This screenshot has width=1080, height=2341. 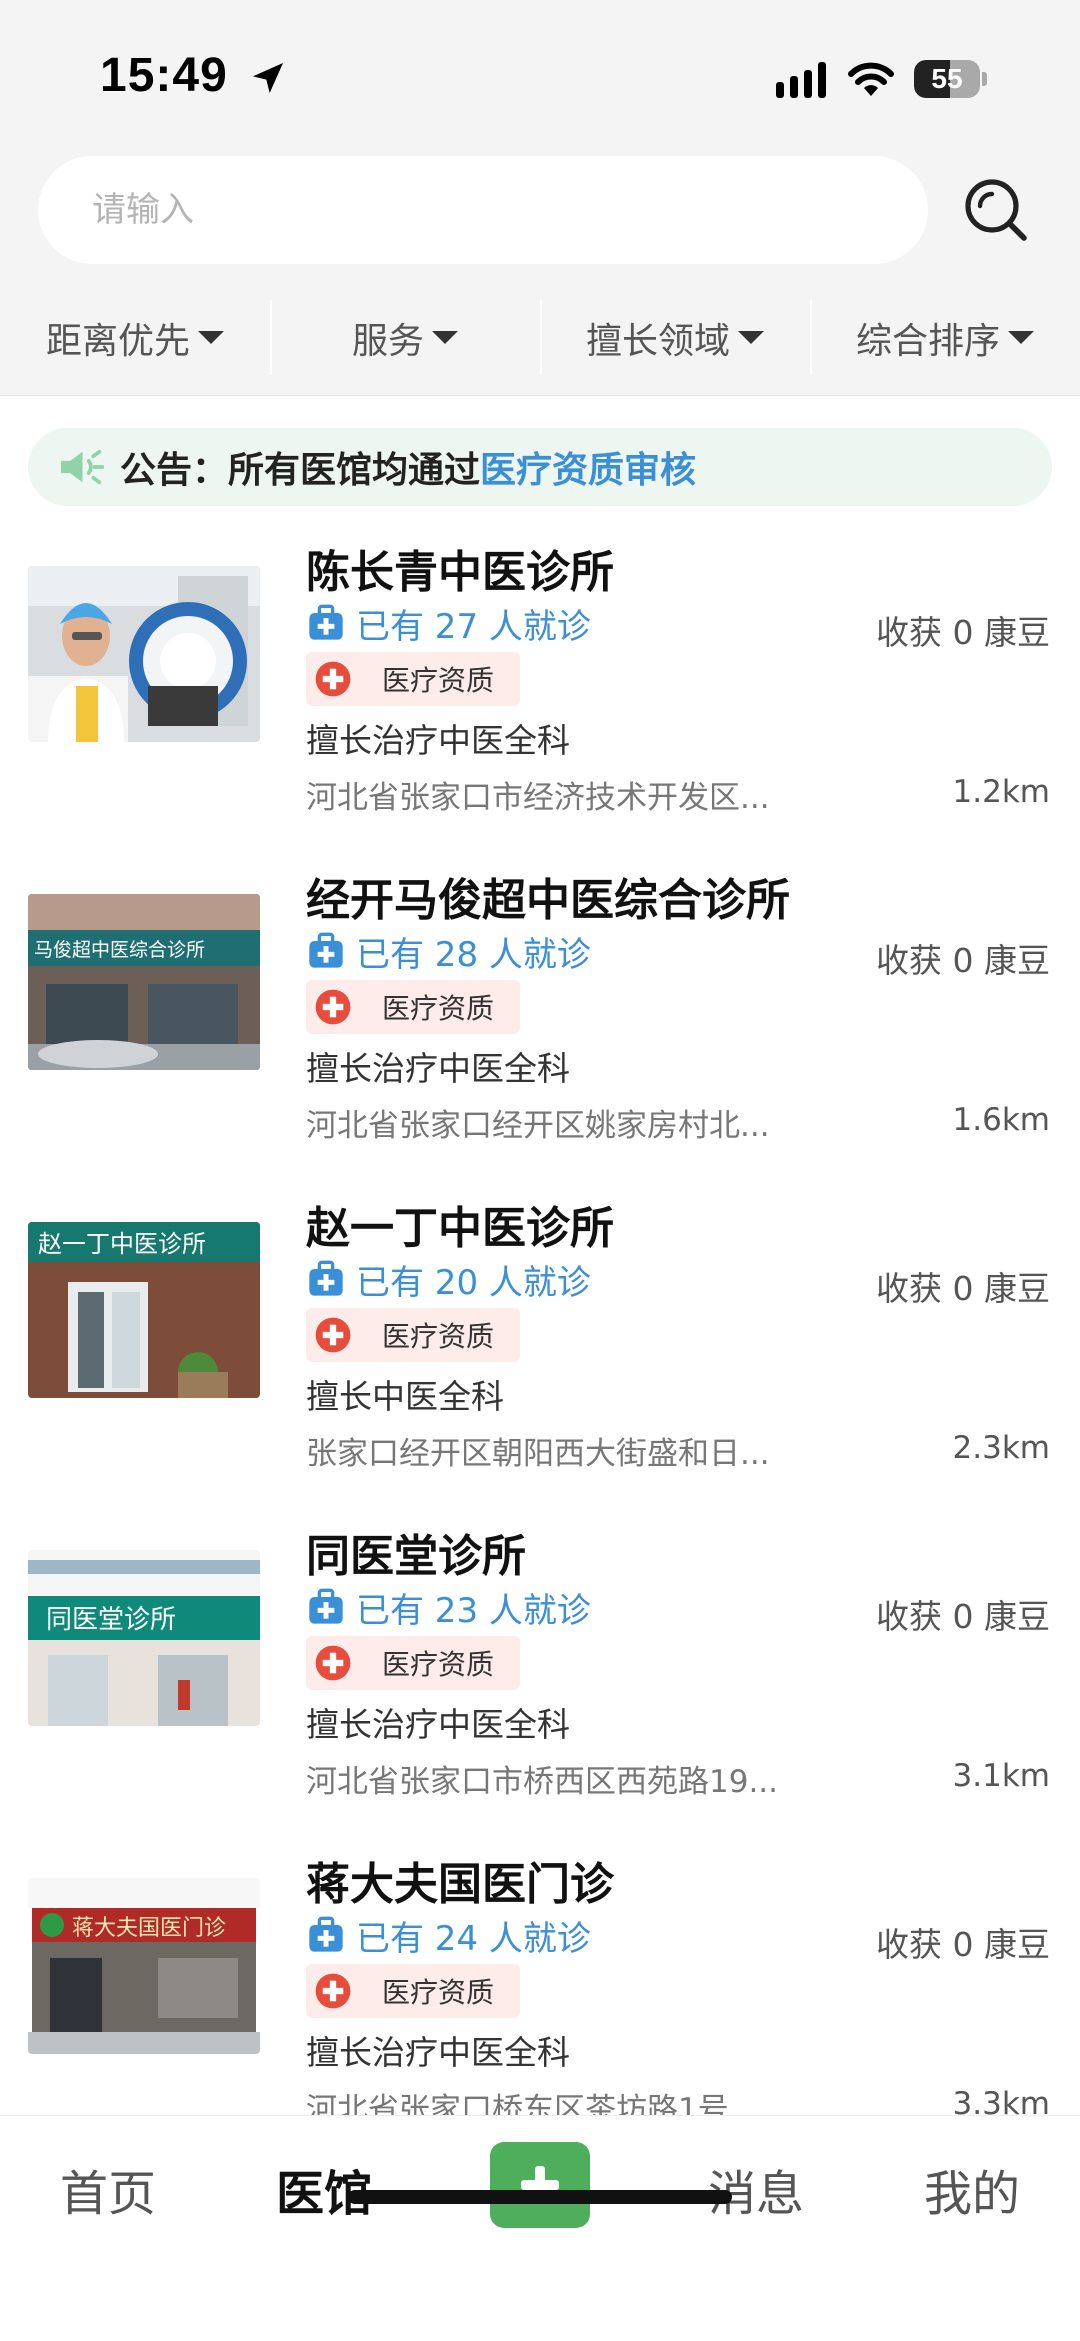 I want to click on clinic-distance: 2.3km, so click(x=1001, y=1448).